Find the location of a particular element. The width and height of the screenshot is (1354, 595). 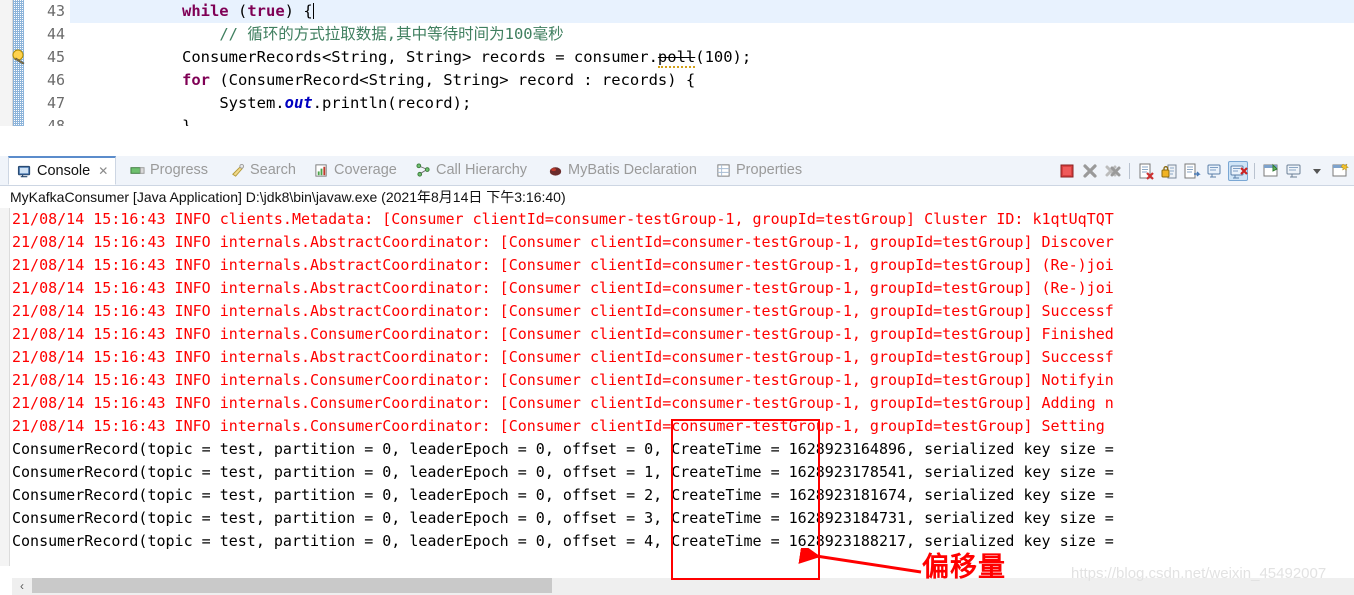

code-token: } is located at coordinates (131, 121).